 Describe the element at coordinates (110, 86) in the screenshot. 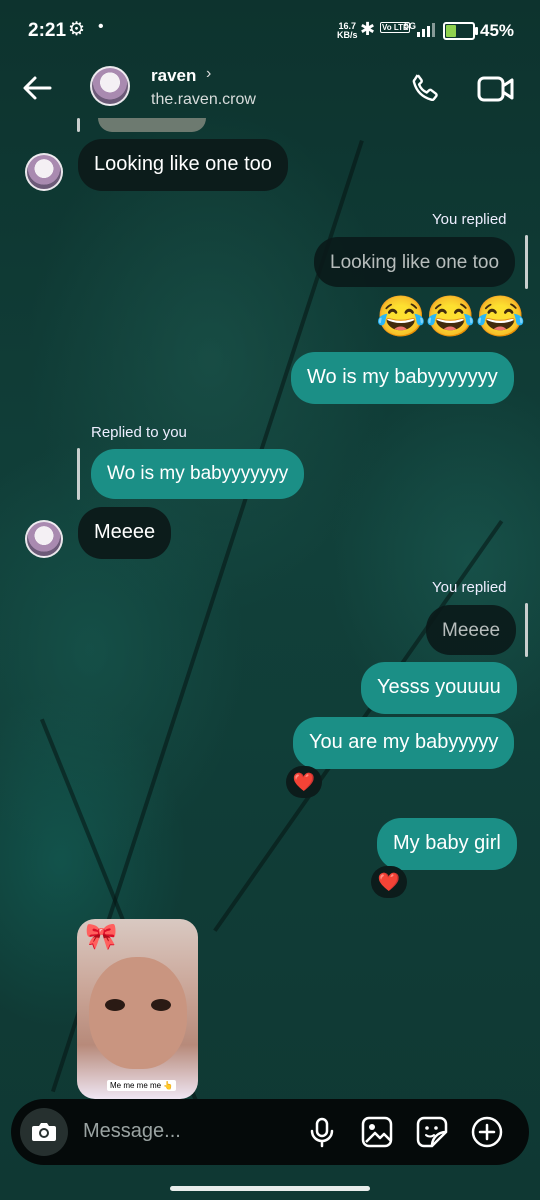

I see `contact-avatar` at that location.